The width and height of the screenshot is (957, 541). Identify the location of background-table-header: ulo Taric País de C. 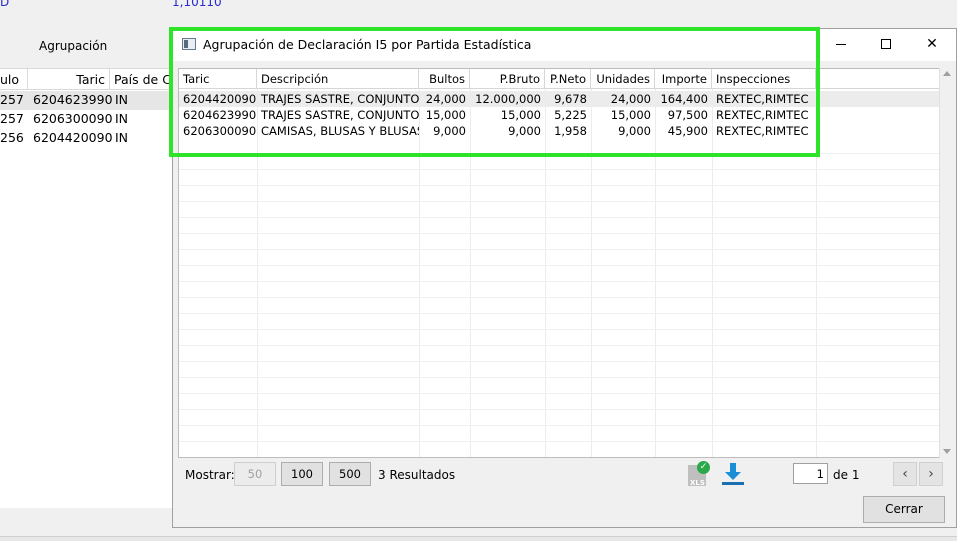
(86, 79).